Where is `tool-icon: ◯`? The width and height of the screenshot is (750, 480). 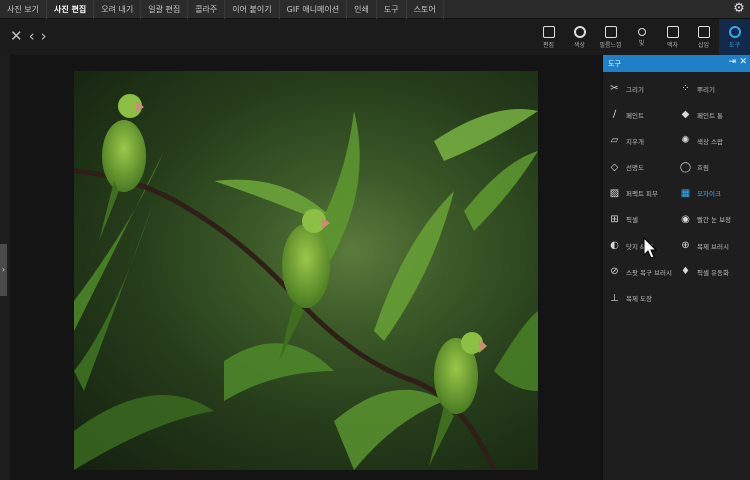
tool-icon: ◯ is located at coordinates (685, 167).